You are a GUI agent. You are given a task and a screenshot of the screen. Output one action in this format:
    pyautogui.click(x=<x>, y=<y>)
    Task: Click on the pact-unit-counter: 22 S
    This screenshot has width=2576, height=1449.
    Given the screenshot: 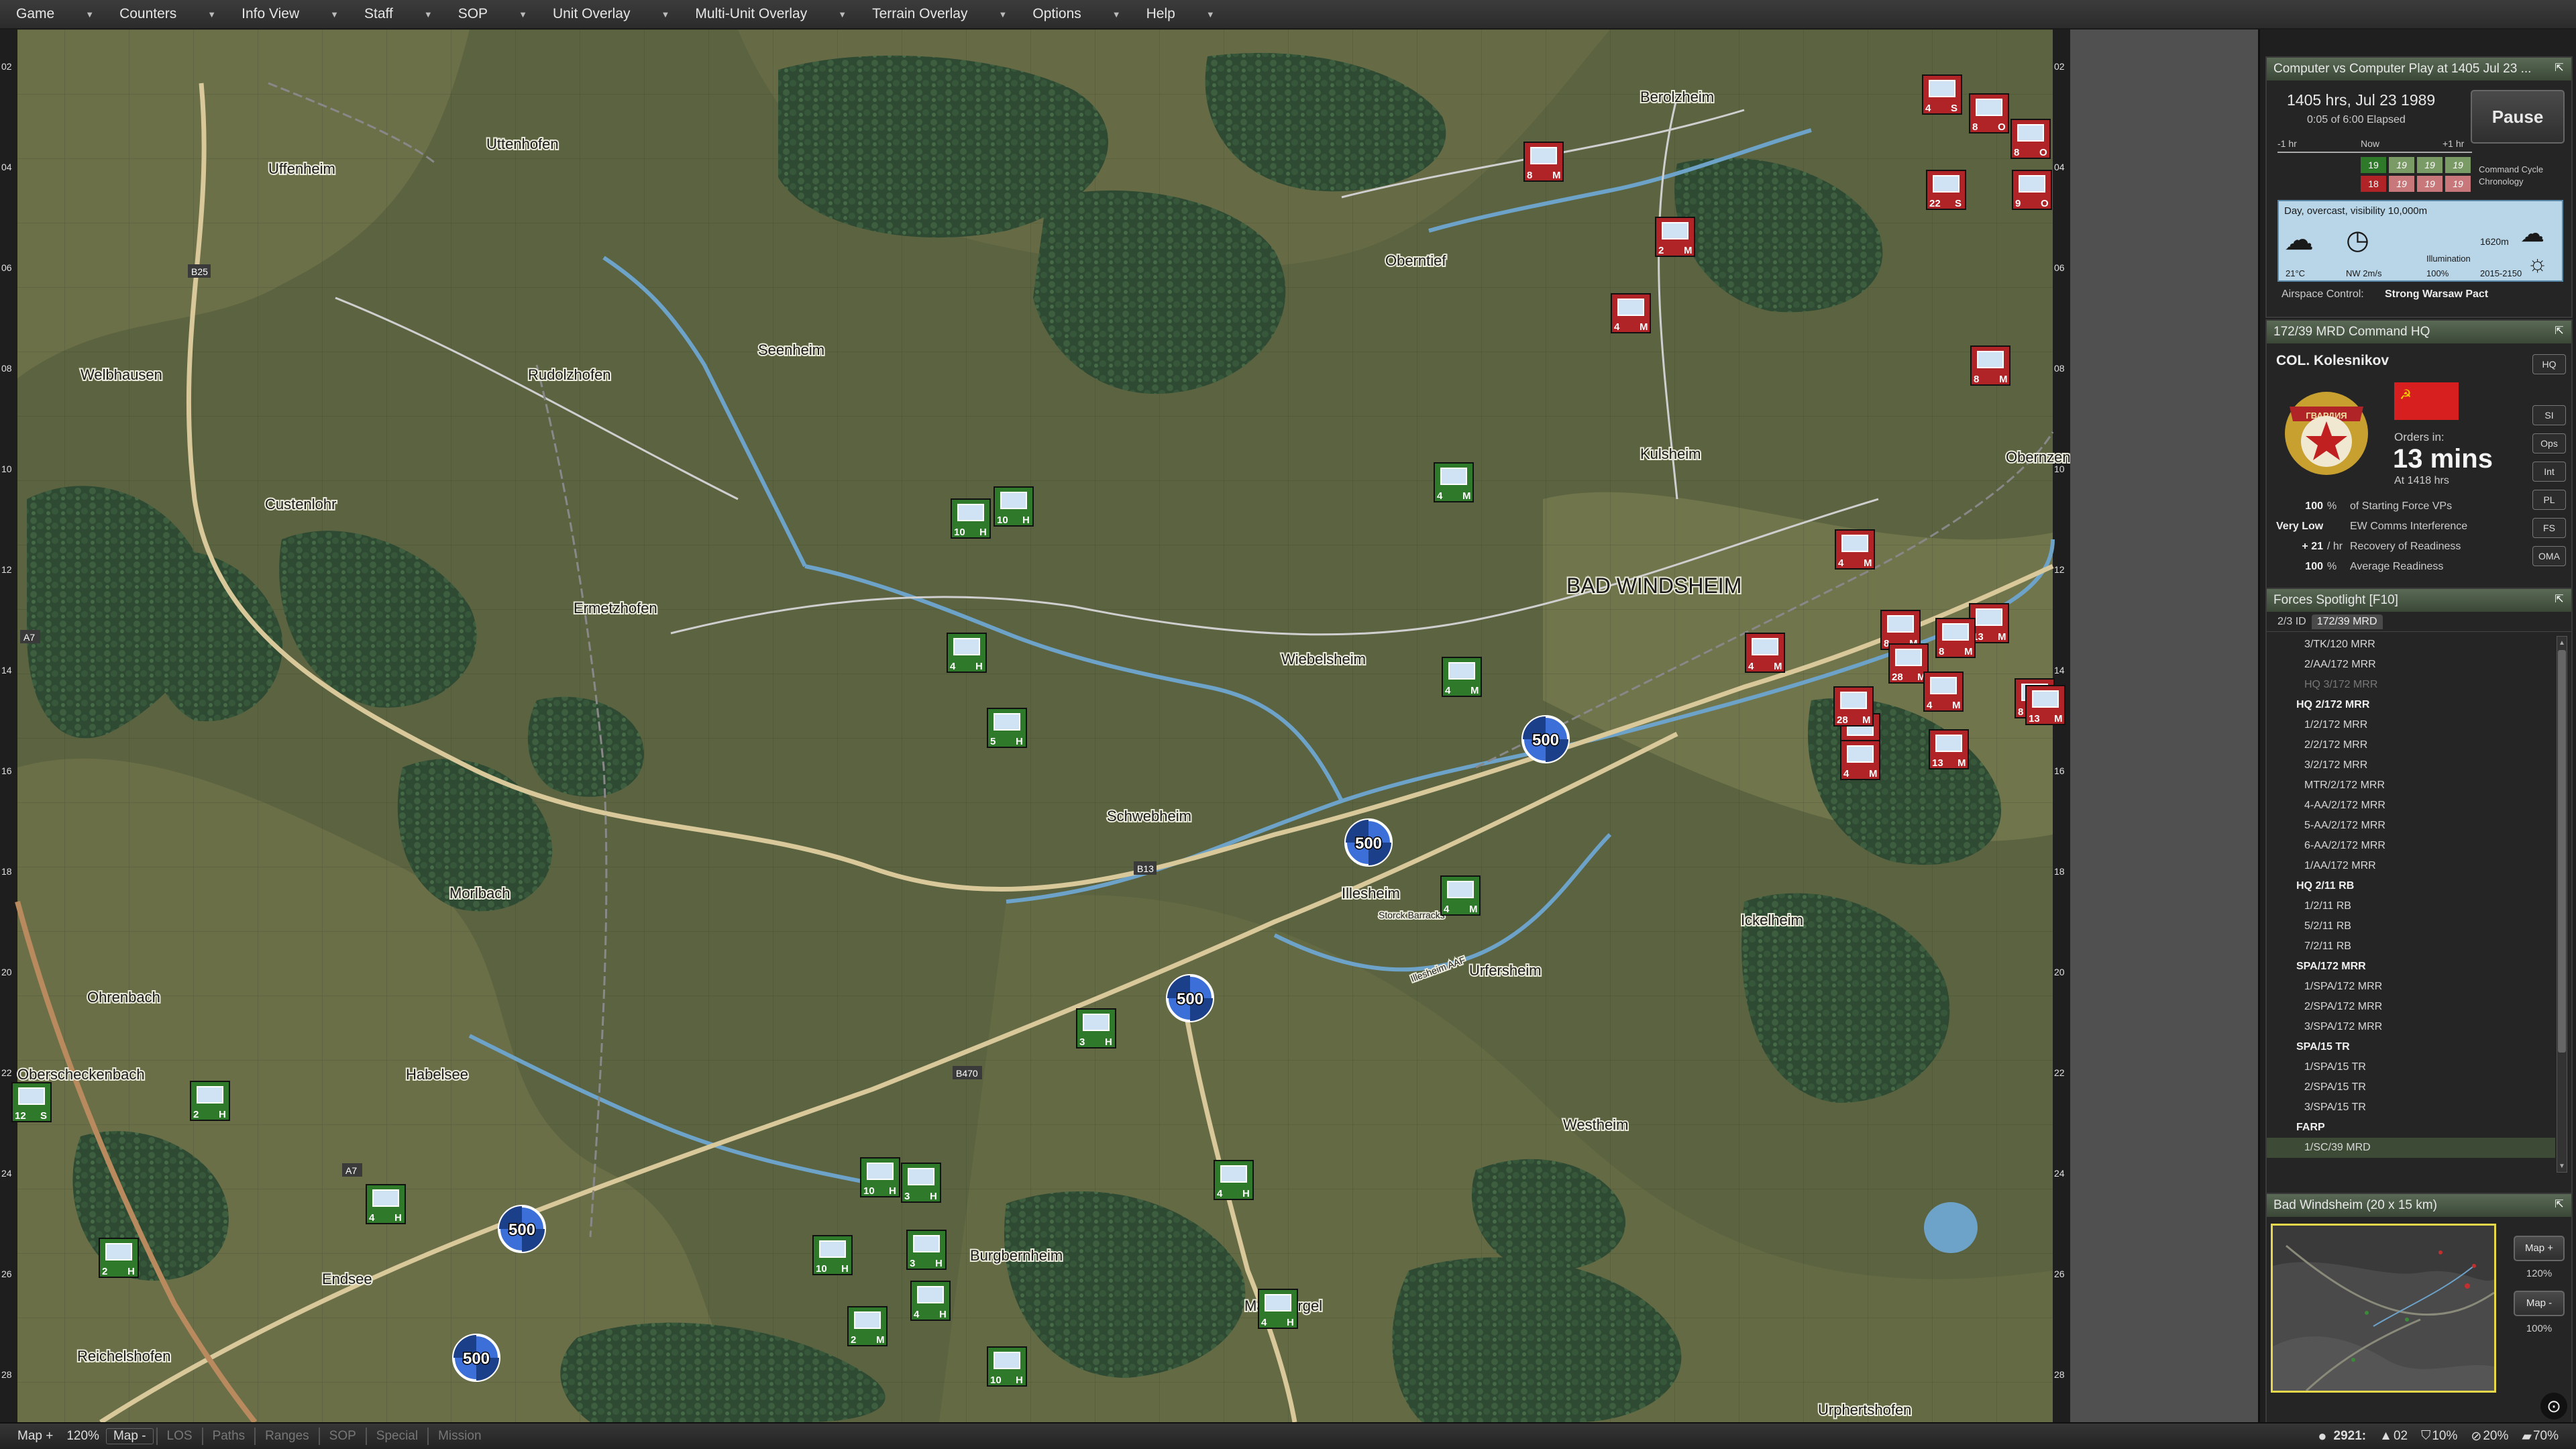 What is the action you would take?
    pyautogui.click(x=1946, y=190)
    